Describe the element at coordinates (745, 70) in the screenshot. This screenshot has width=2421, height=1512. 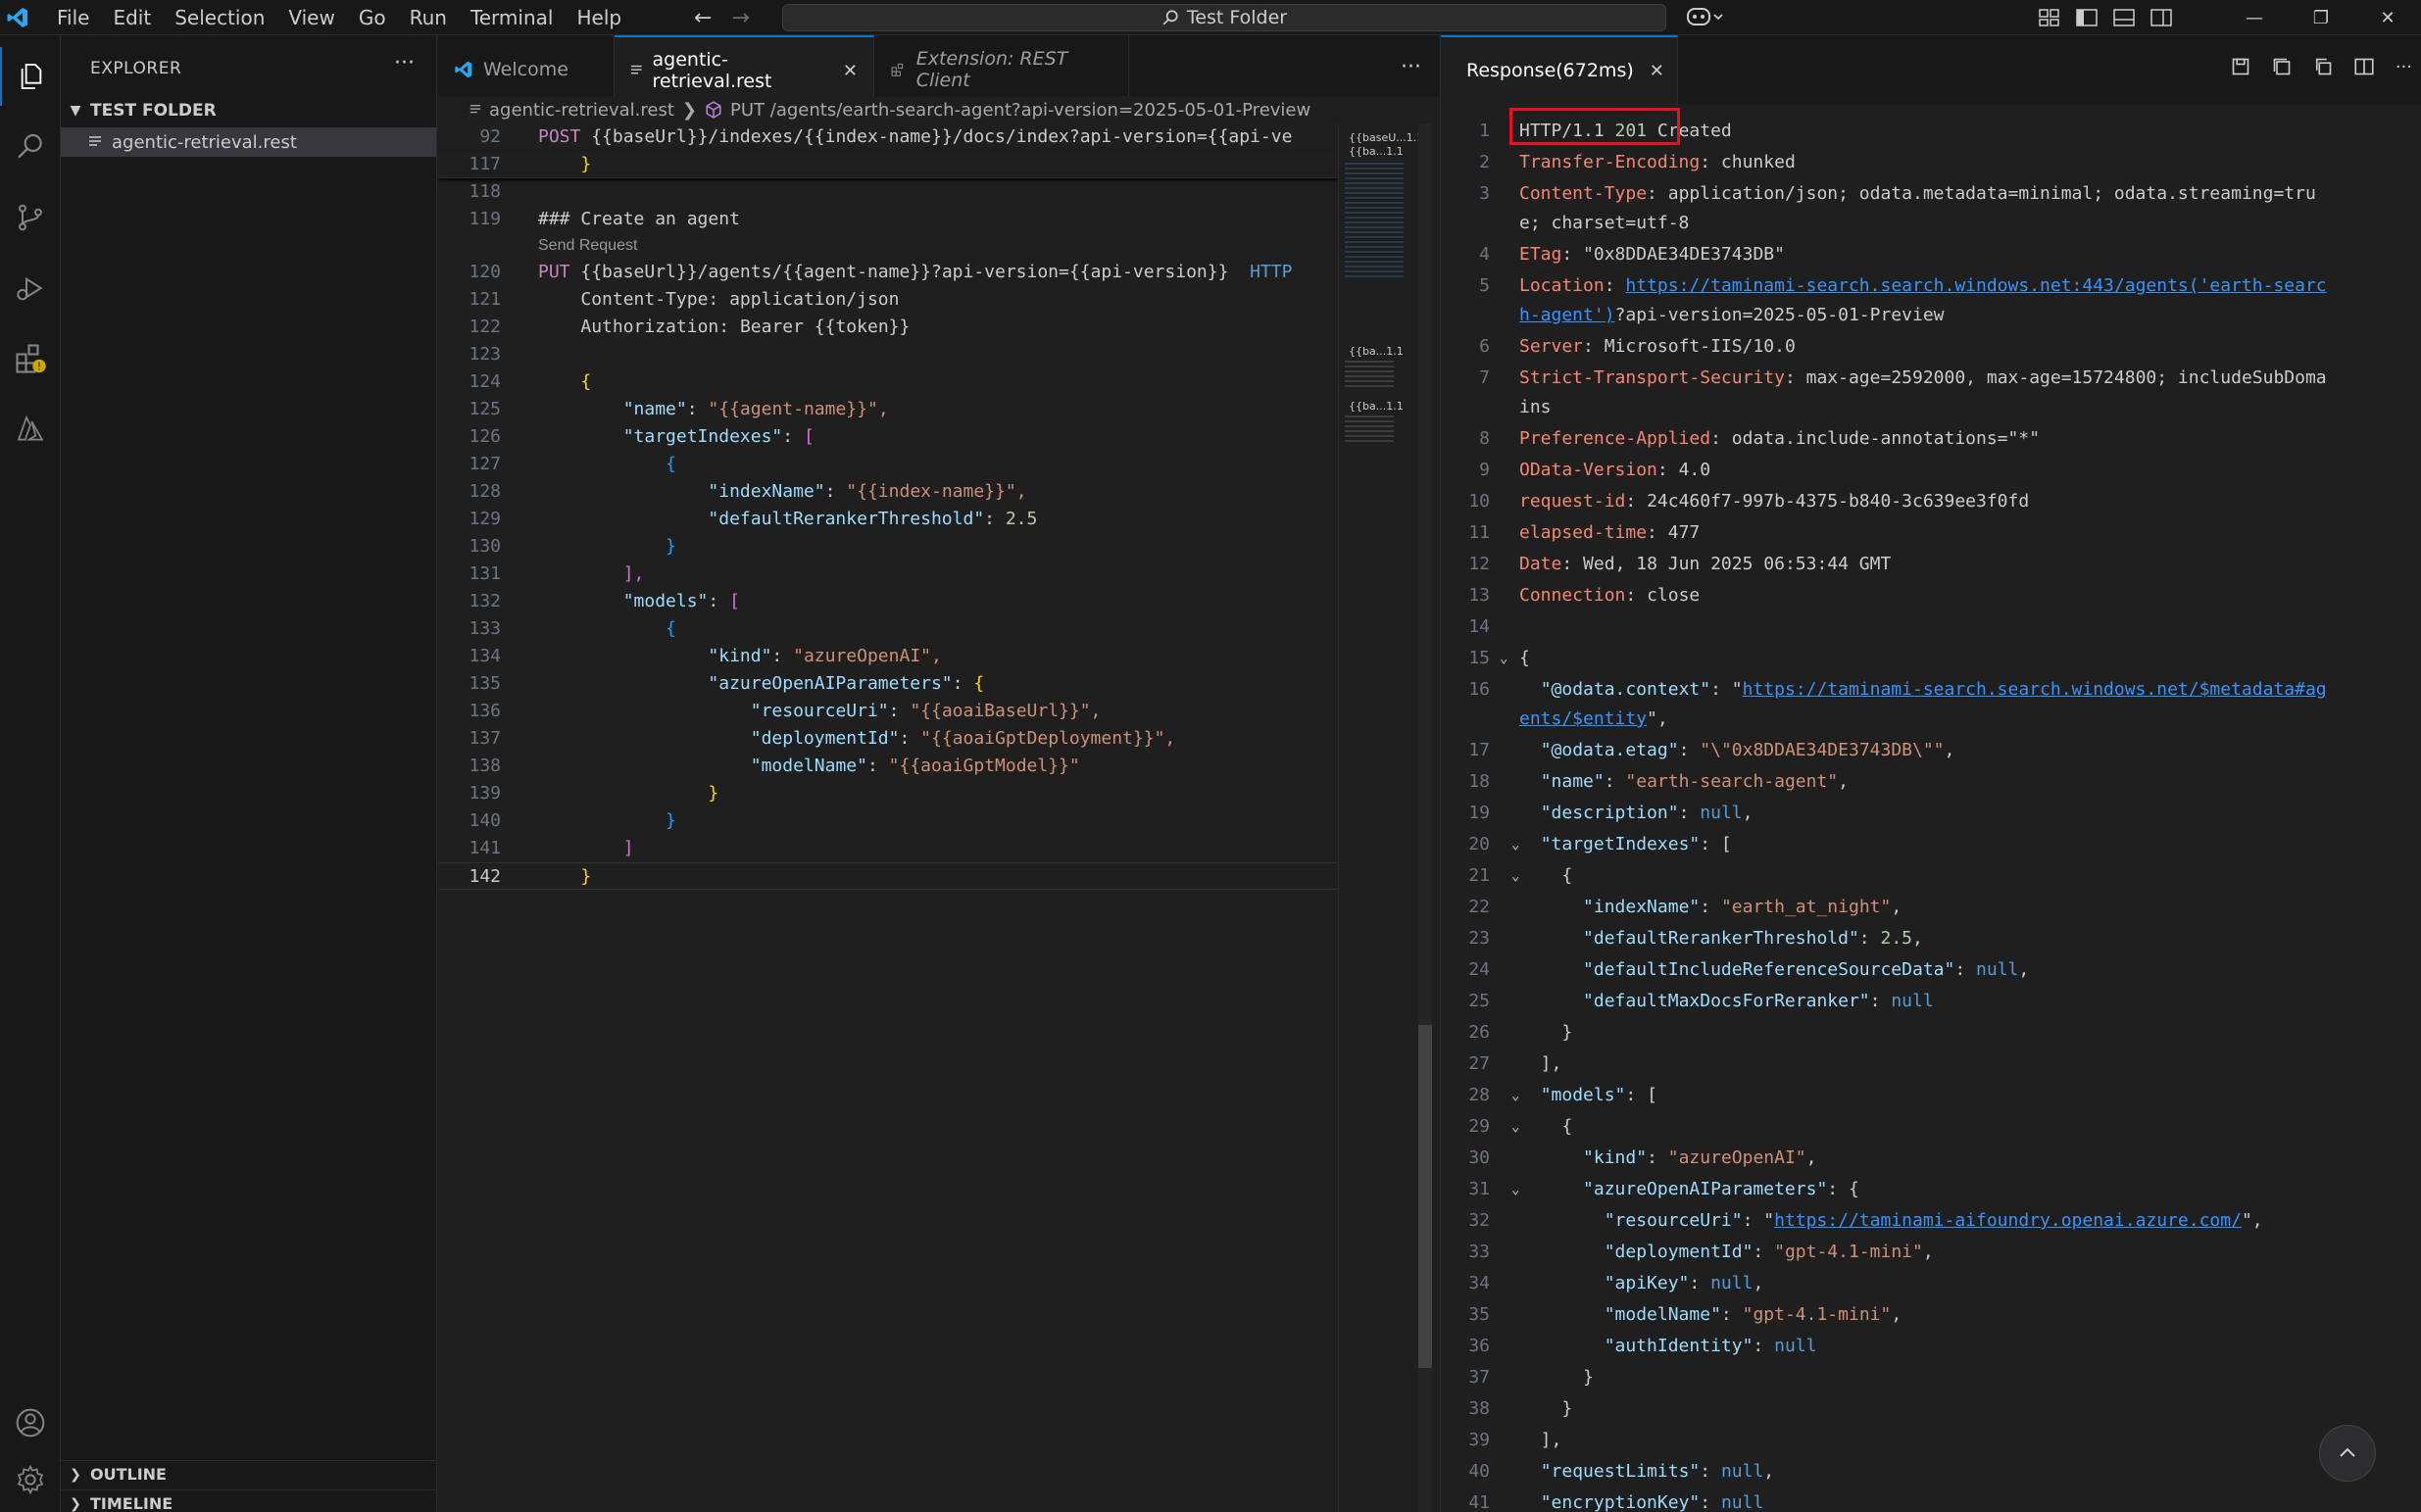
I see `tab-agentic-retrieval: agentic-retrieval.rest ✕` at that location.